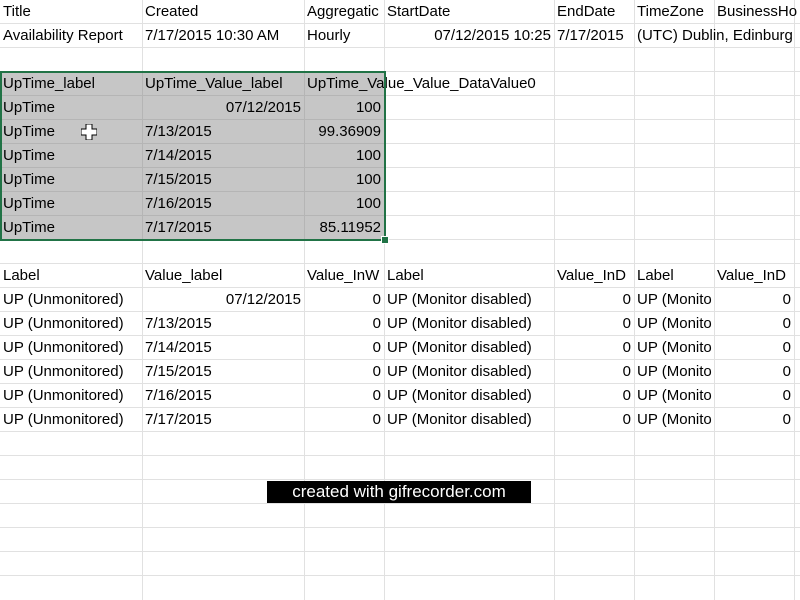 Image resolution: width=800 pixels, height=600 pixels. Describe the element at coordinates (794, 300) in the screenshot. I see `column-gridline` at that location.